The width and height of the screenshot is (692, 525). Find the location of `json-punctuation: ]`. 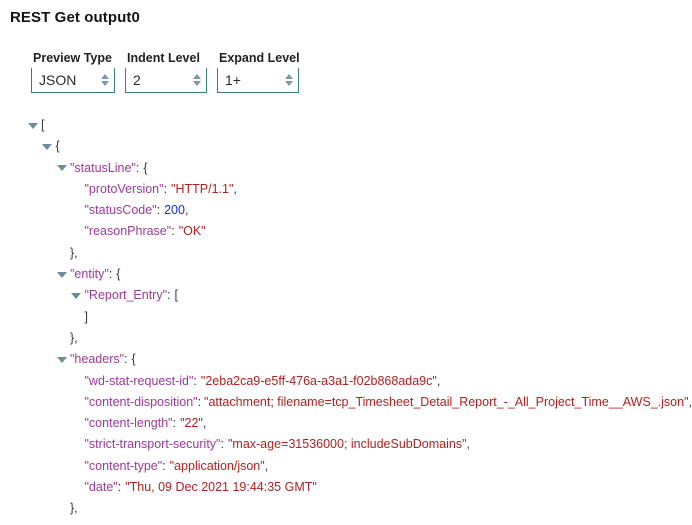

json-punctuation: ] is located at coordinates (86, 316).